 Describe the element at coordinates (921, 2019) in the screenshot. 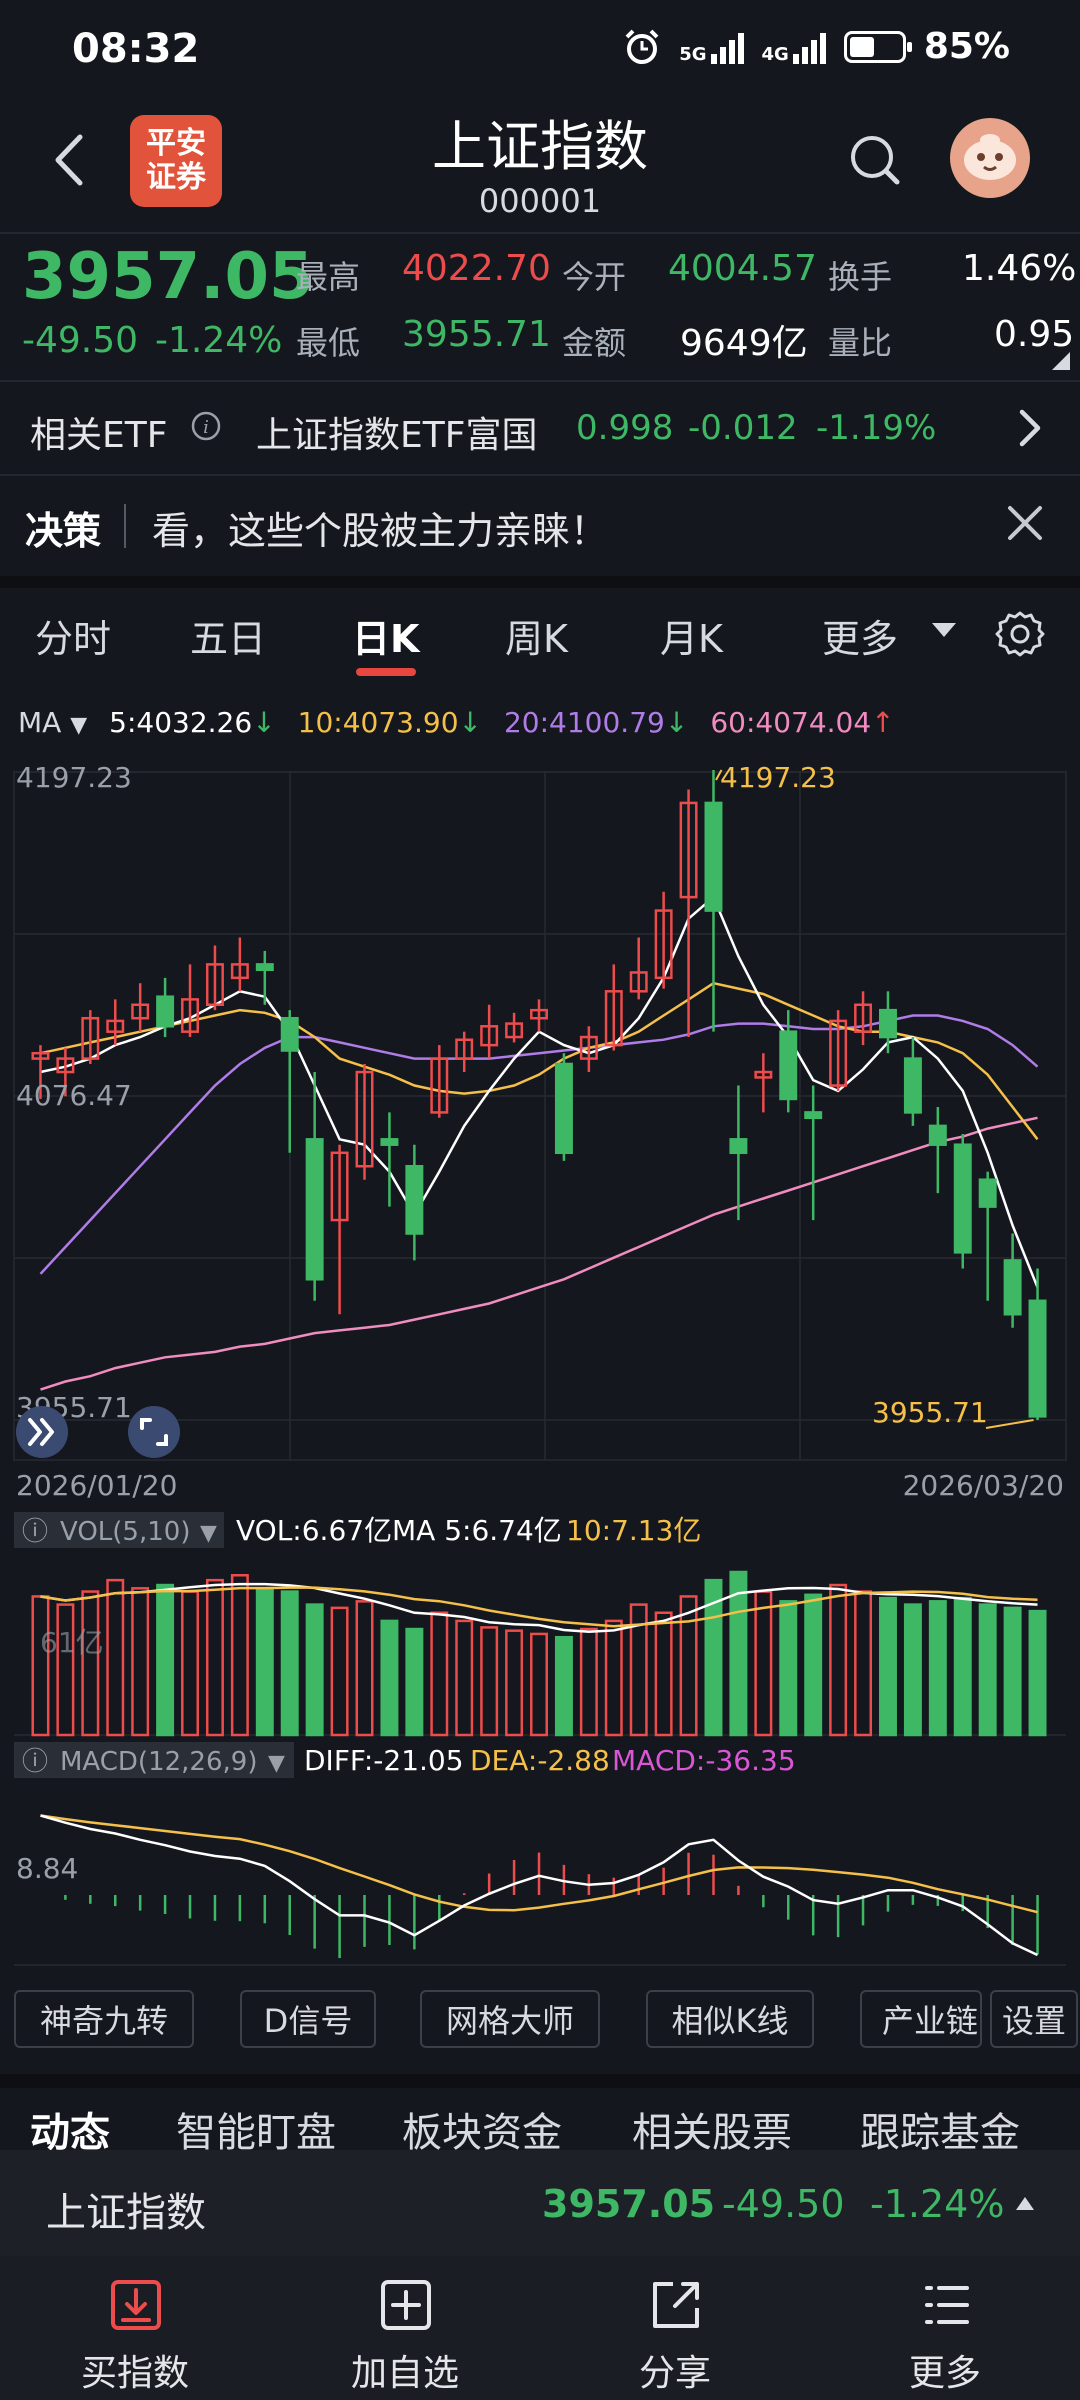

I see `tool-industry-chain-button: 产业链` at that location.